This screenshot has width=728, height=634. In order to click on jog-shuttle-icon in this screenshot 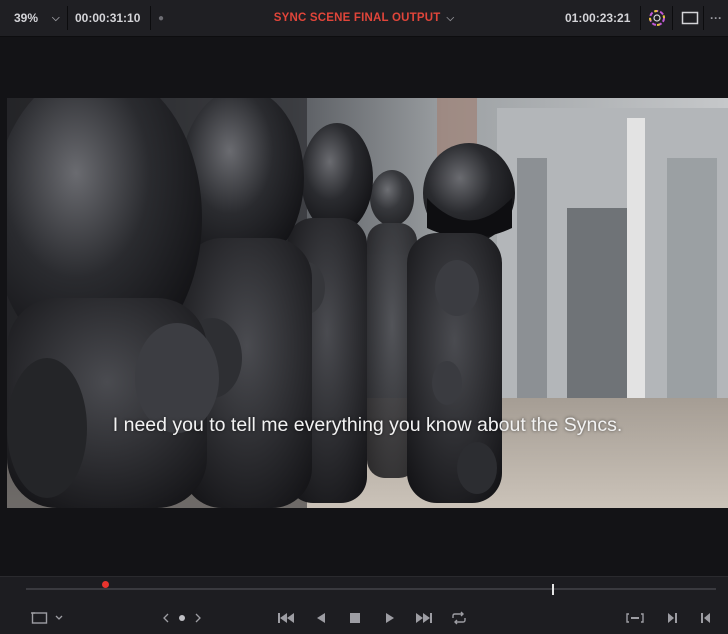, I will do `click(182, 618)`.